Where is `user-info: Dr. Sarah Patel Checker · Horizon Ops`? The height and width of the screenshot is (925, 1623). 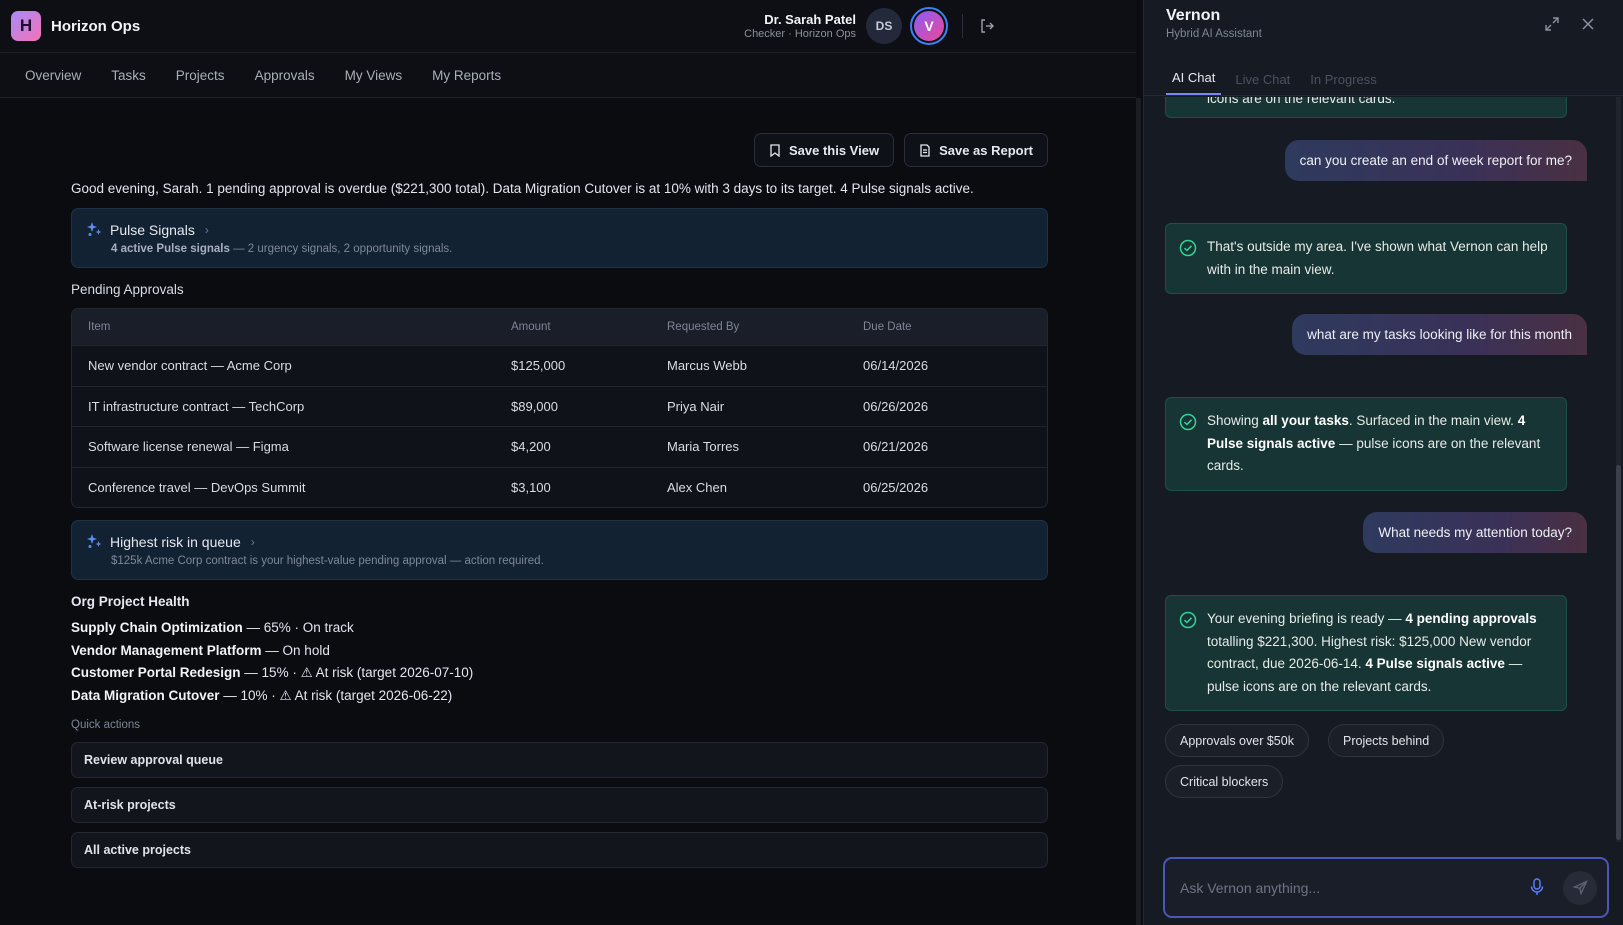 user-info: Dr. Sarah Patel Checker · Horizon Ops is located at coordinates (800, 26).